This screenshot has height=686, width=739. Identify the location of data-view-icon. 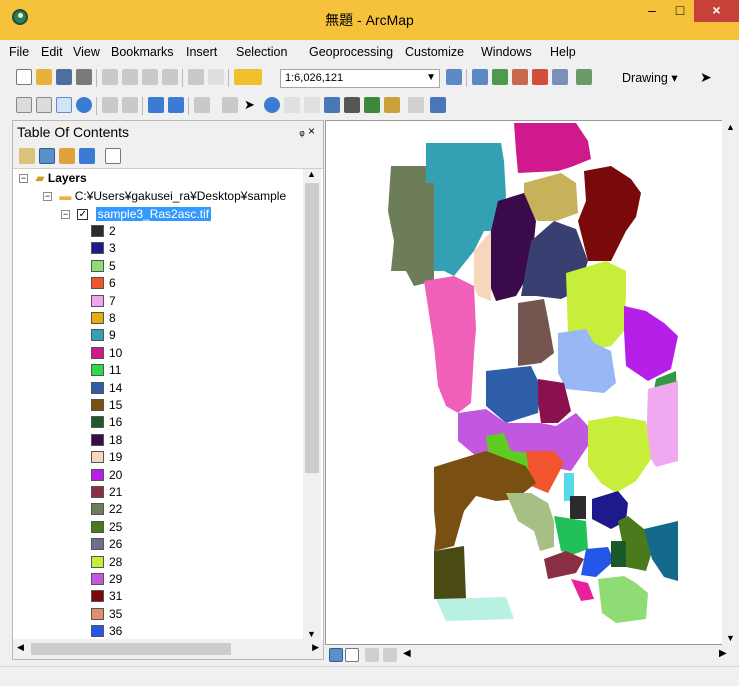
(336, 655).